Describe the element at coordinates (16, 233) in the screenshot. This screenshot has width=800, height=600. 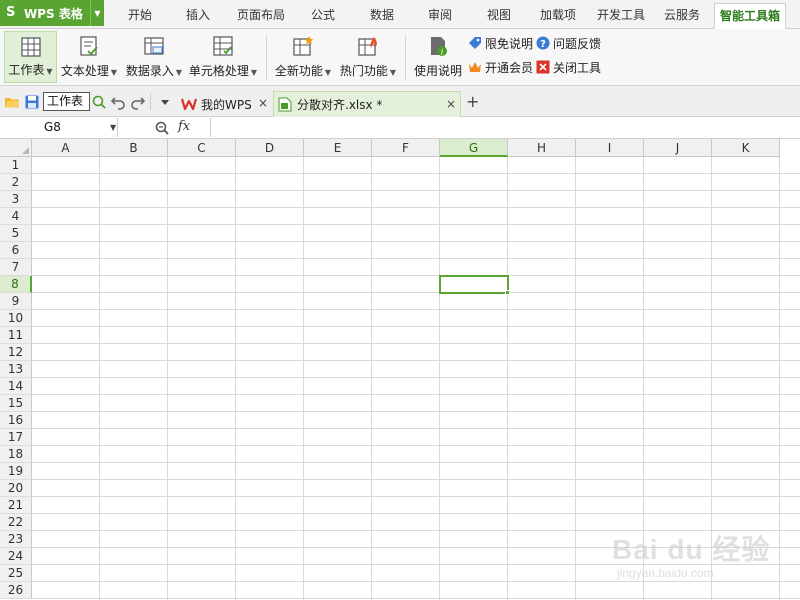
I see `row-header: 5` at that location.